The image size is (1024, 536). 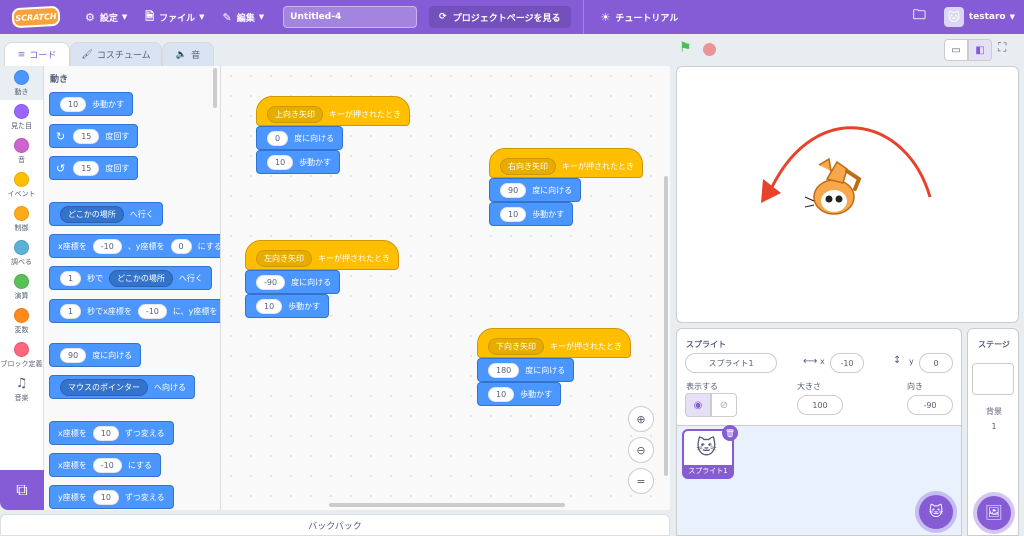 I want to click on stop-button, so click(x=709, y=49).